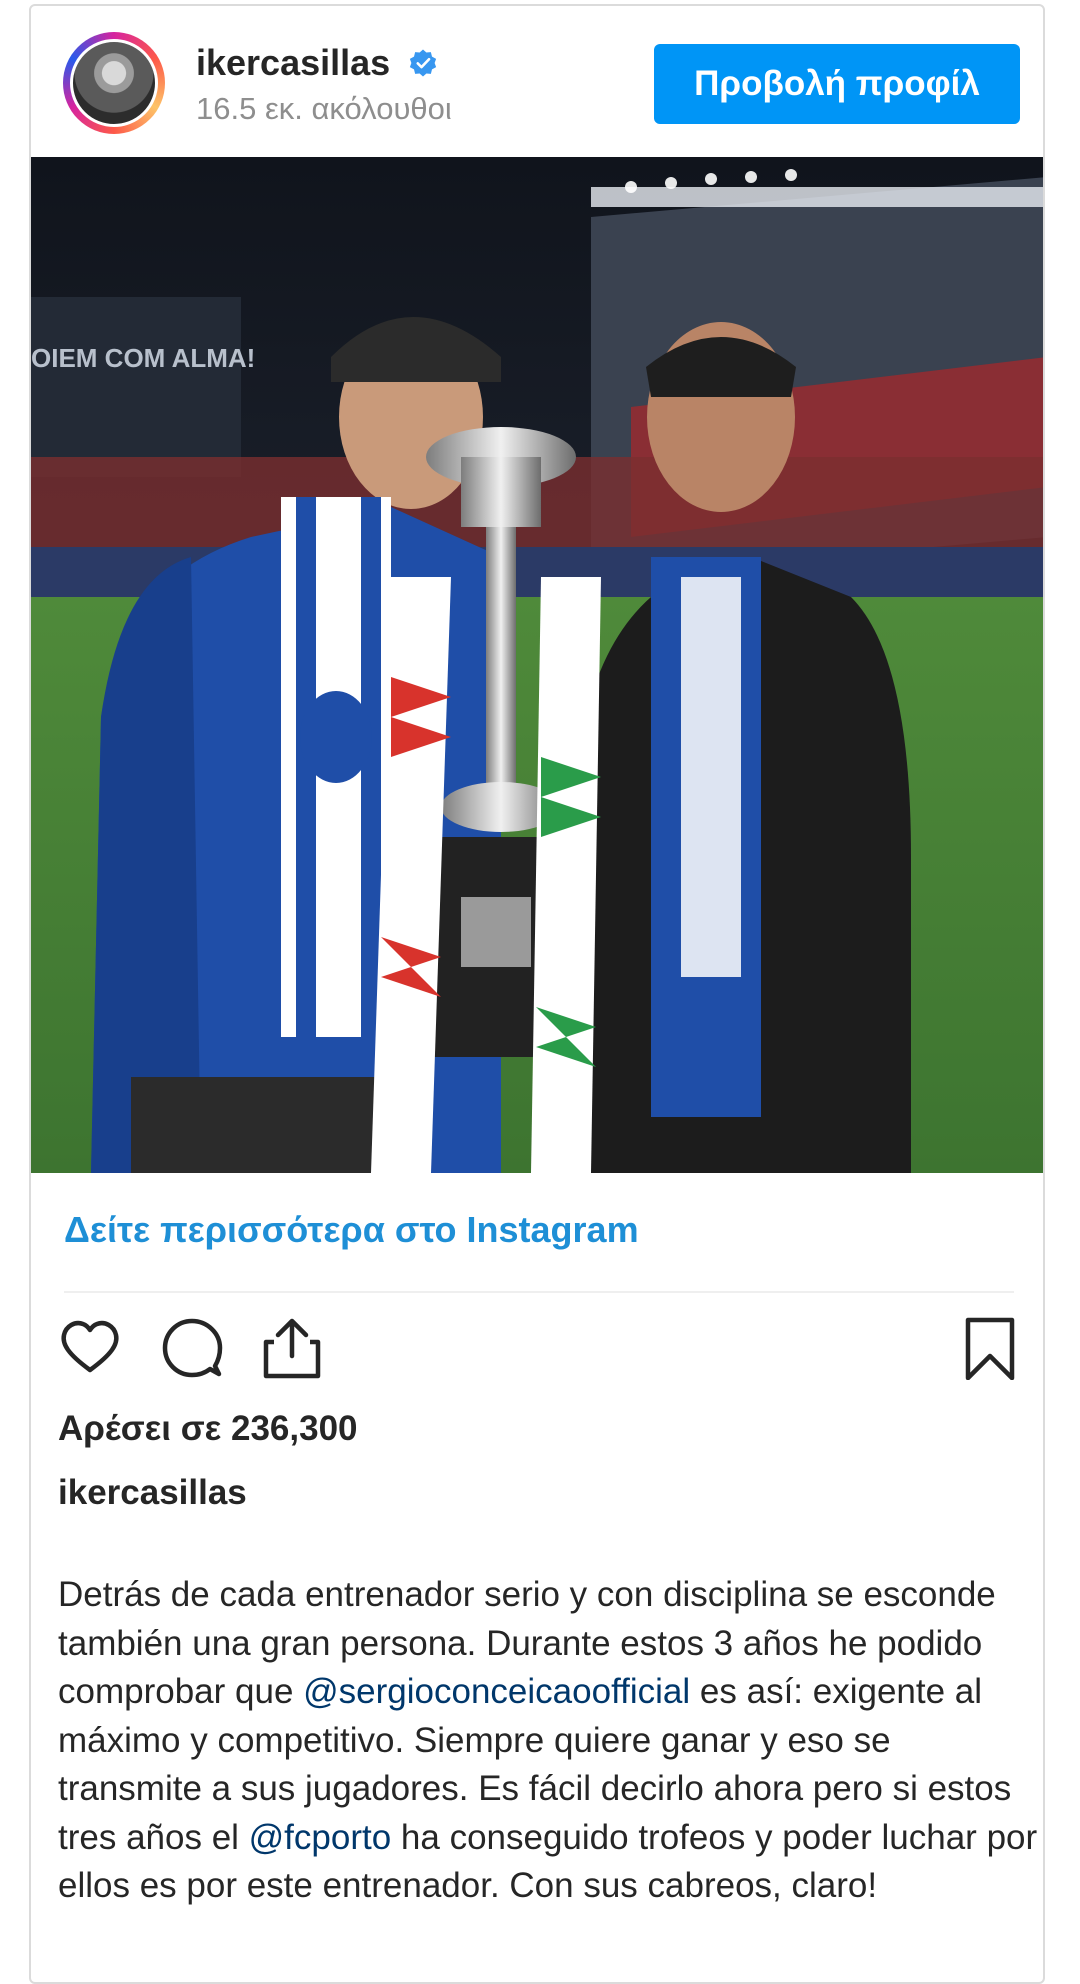 The height and width of the screenshot is (1984, 1080). What do you see at coordinates (990, 1348) in the screenshot?
I see `bookmark-icon` at bounding box center [990, 1348].